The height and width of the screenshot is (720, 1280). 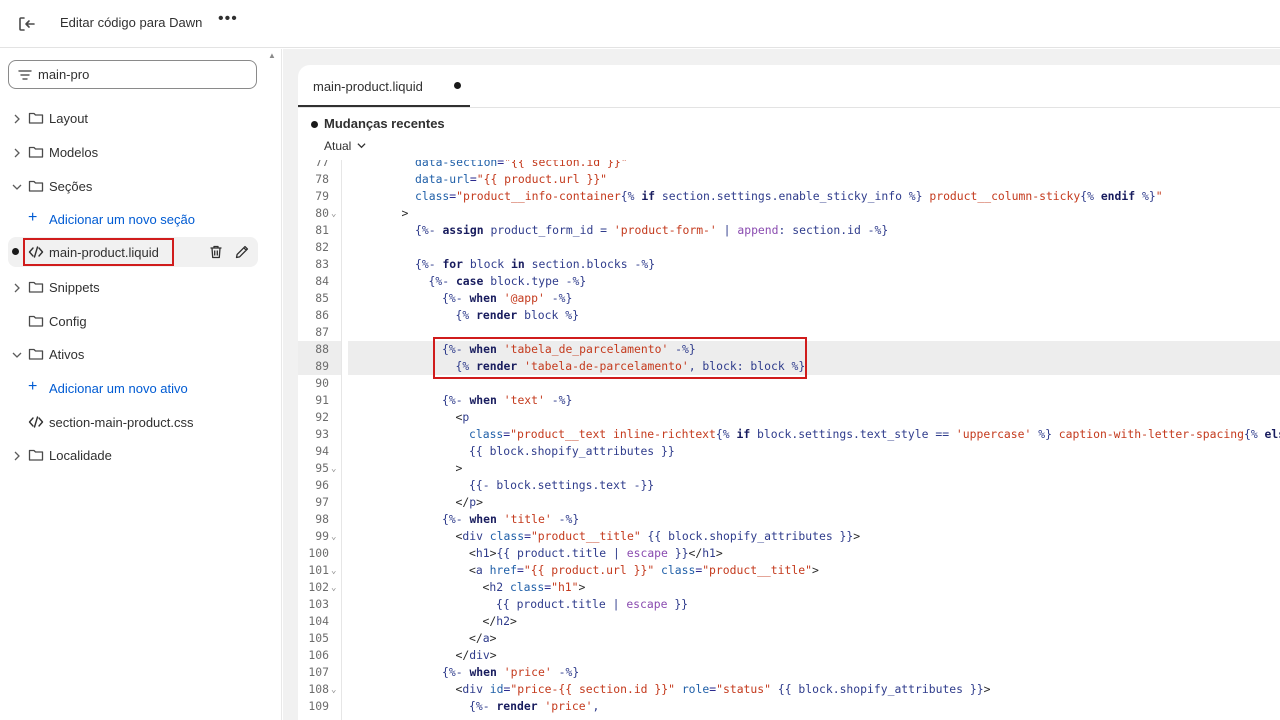 What do you see at coordinates (318, 604) in the screenshot?
I see `line-number: 103` at bounding box center [318, 604].